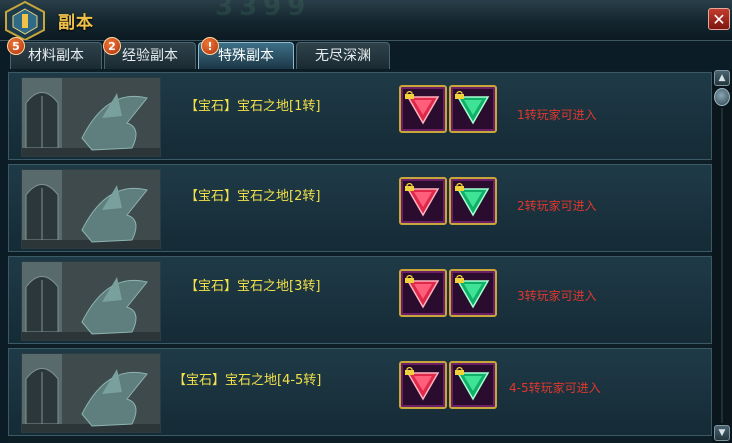  I want to click on tab-badge: !, so click(210, 46).